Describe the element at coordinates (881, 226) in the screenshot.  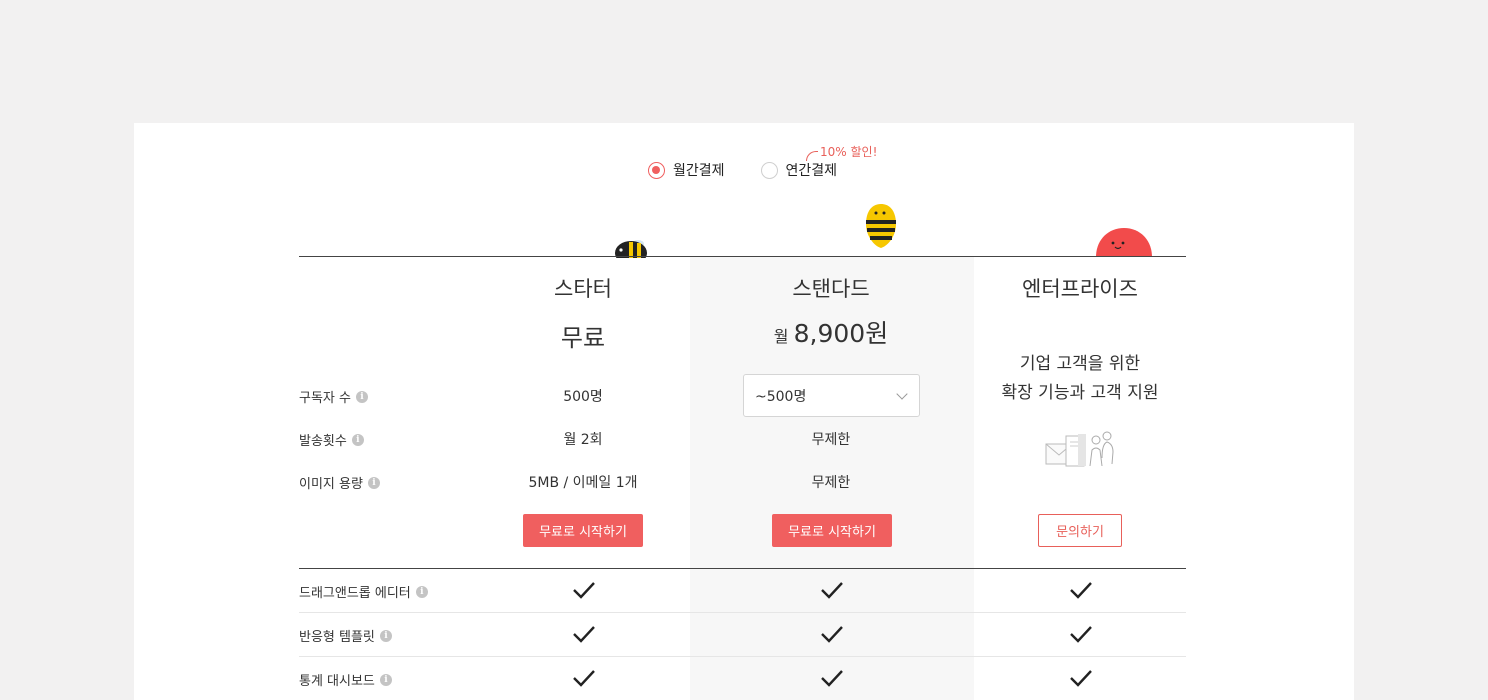
I see `standard-bee-icon` at that location.